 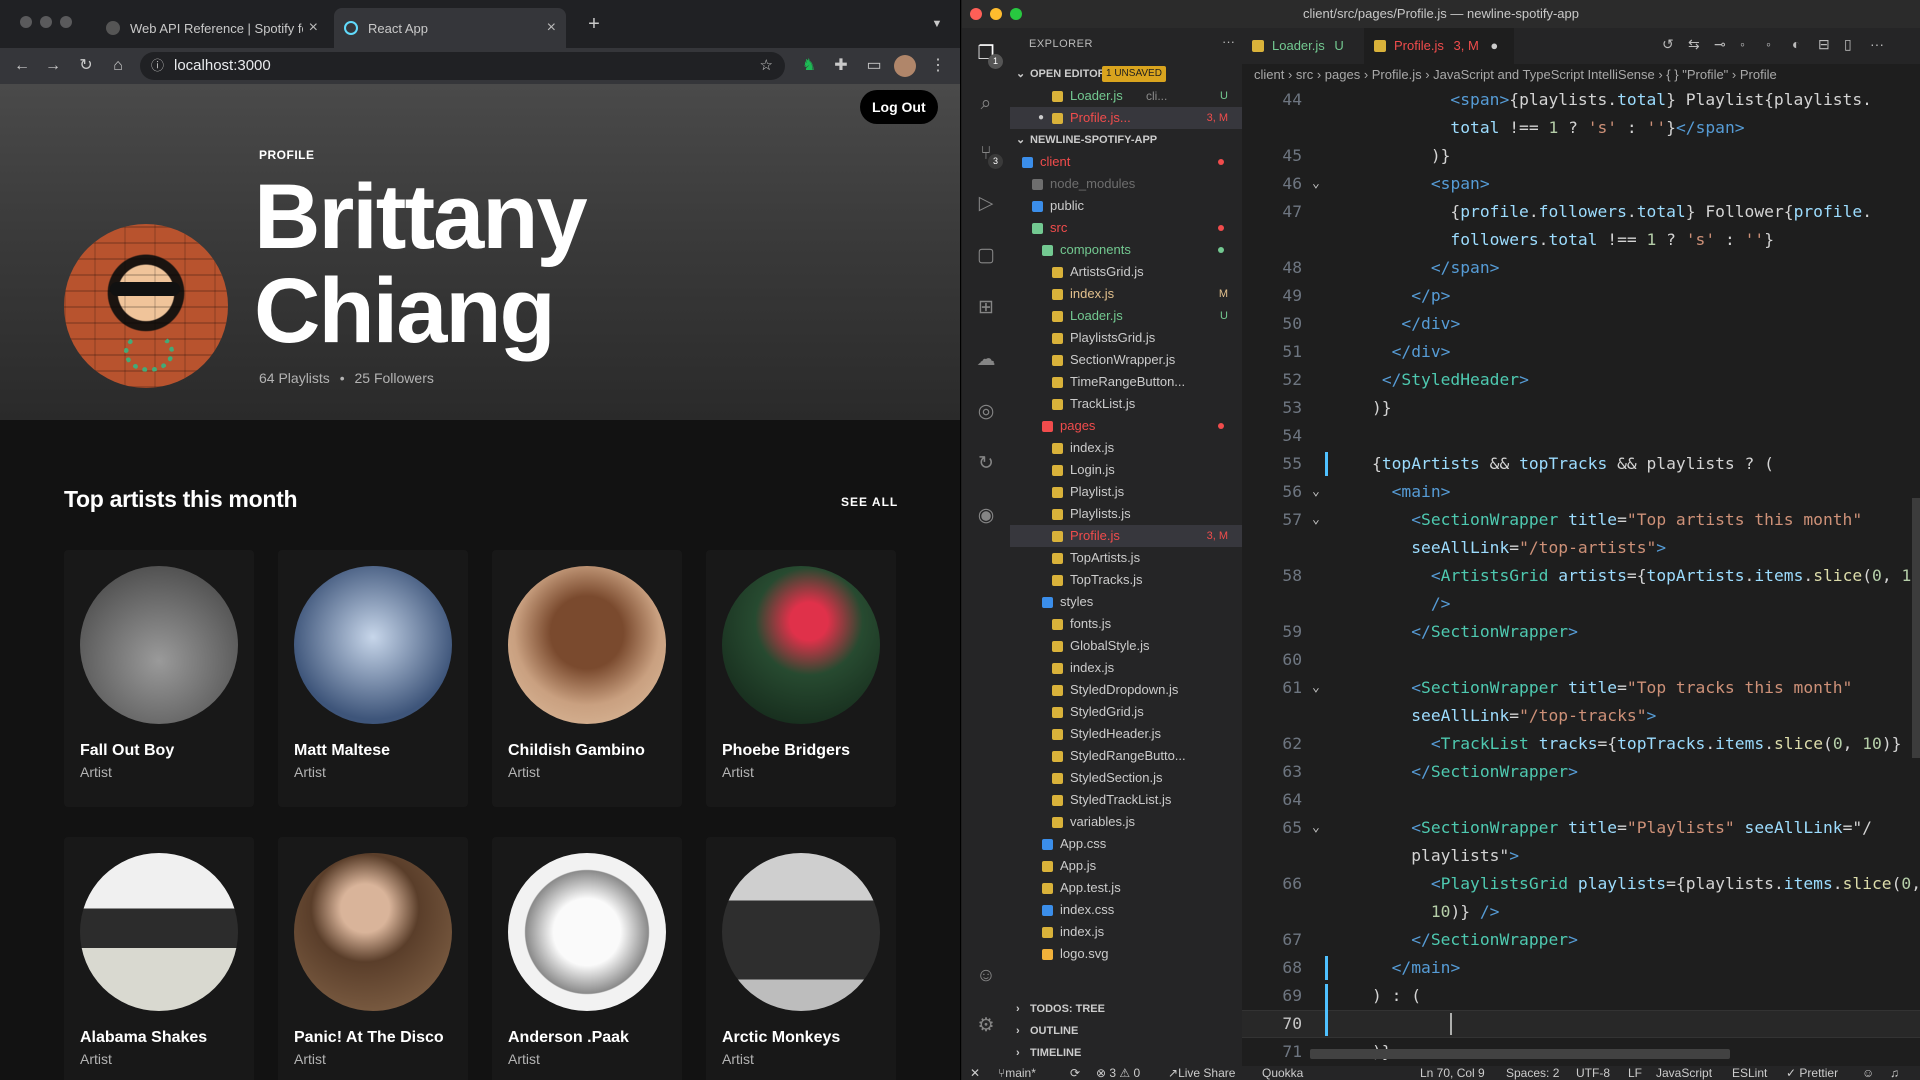 What do you see at coordinates (986, 308) in the screenshot?
I see `extensions-icon: ⊞` at bounding box center [986, 308].